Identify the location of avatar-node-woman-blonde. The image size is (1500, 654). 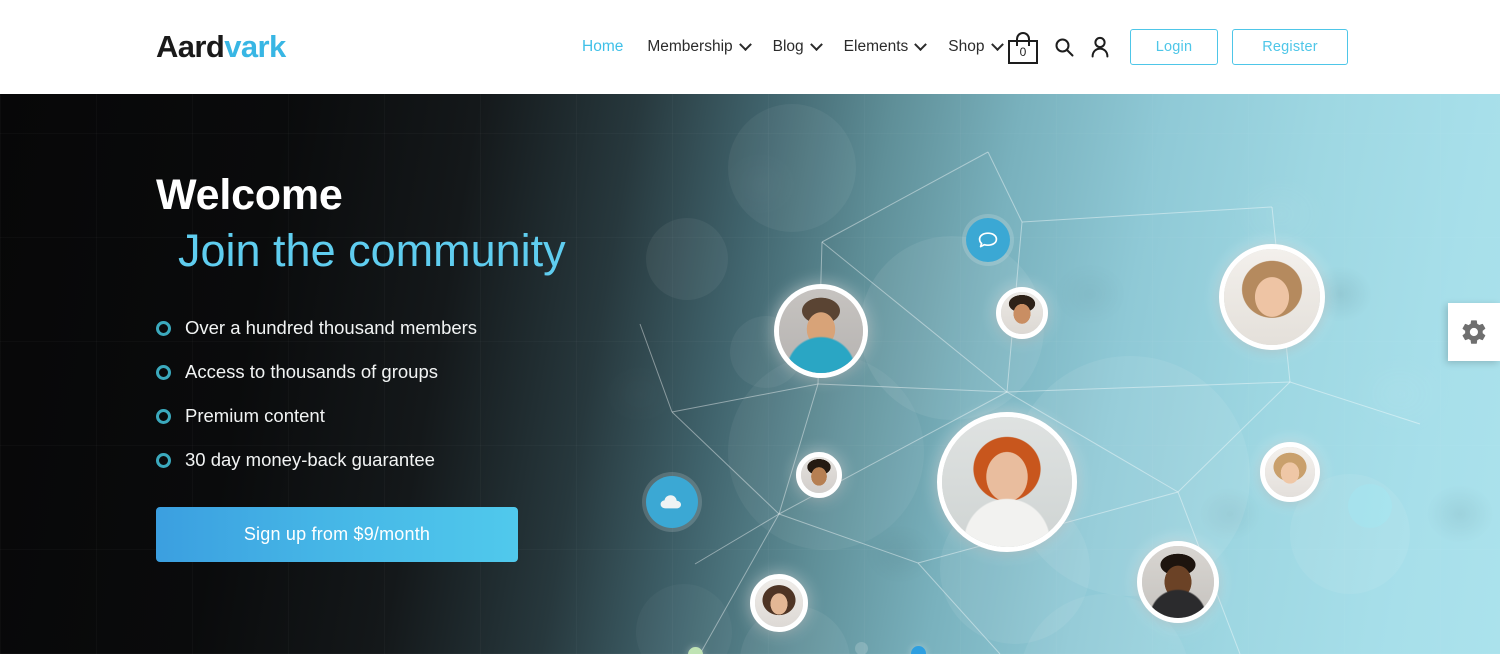
(1272, 297).